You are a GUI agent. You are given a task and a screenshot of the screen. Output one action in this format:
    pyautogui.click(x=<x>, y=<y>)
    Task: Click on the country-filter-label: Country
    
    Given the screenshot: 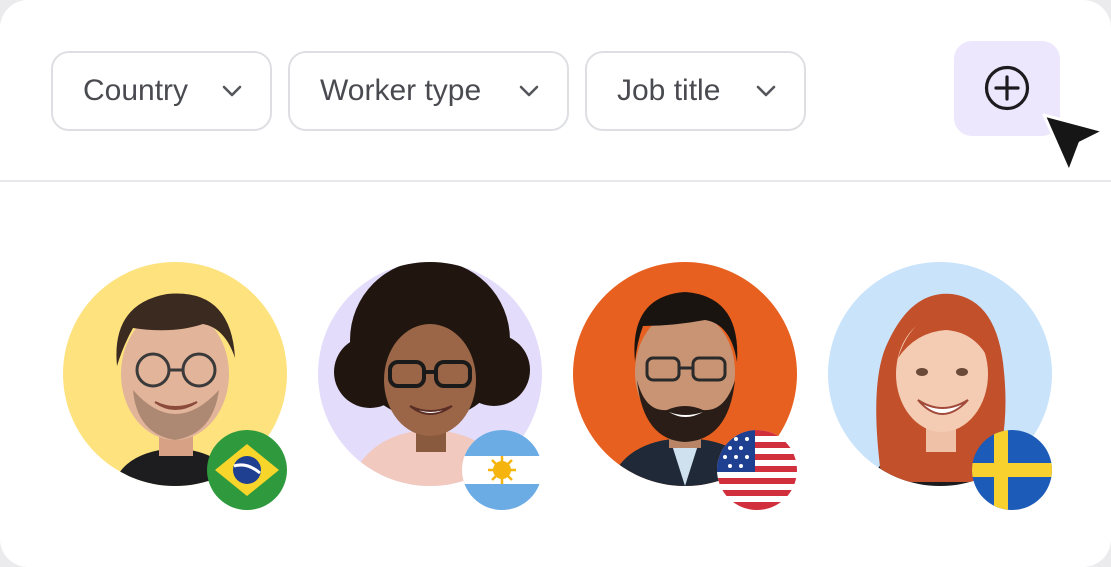 What is the action you would take?
    pyautogui.click(x=136, y=90)
    